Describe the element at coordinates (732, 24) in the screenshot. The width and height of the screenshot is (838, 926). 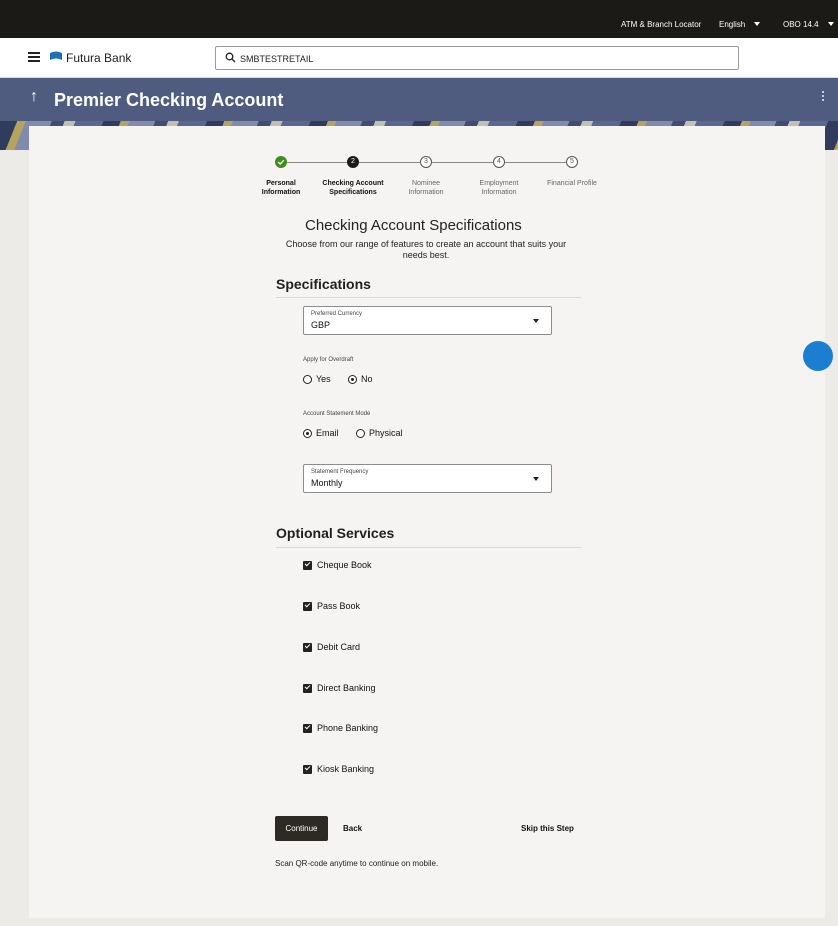
I see `language-label: English` at that location.